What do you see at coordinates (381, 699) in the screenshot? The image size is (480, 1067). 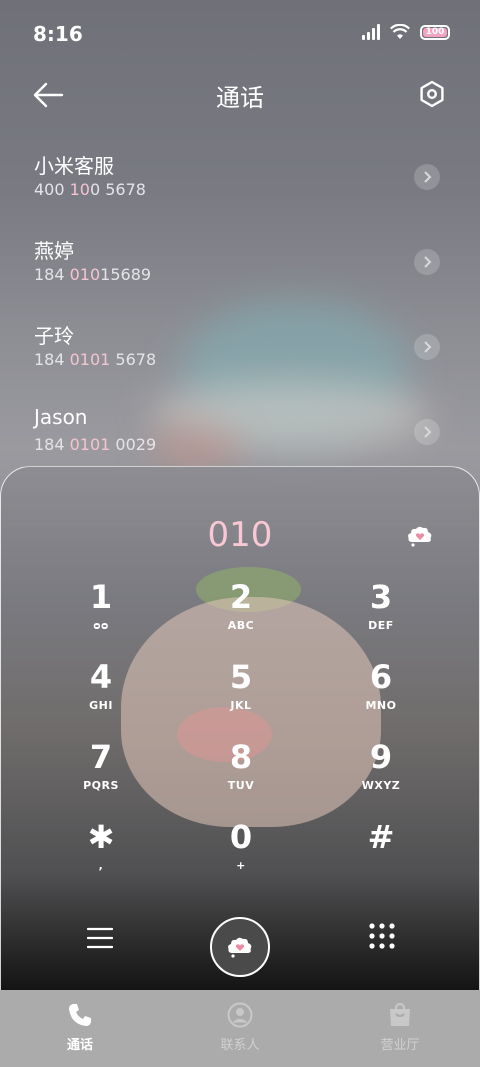 I see `dial-key-6: 6 MNO` at bounding box center [381, 699].